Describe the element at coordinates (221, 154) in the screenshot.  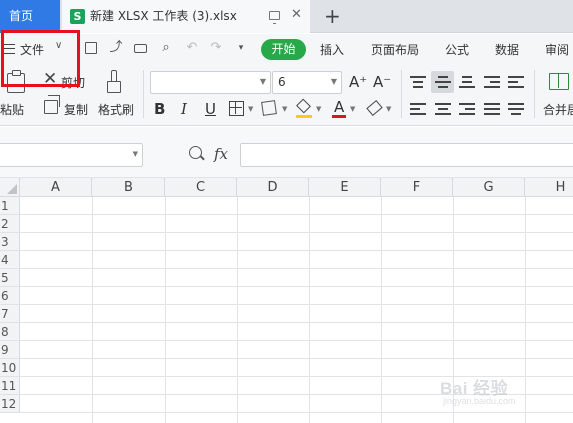
I see `insert-function-button: fx` at that location.